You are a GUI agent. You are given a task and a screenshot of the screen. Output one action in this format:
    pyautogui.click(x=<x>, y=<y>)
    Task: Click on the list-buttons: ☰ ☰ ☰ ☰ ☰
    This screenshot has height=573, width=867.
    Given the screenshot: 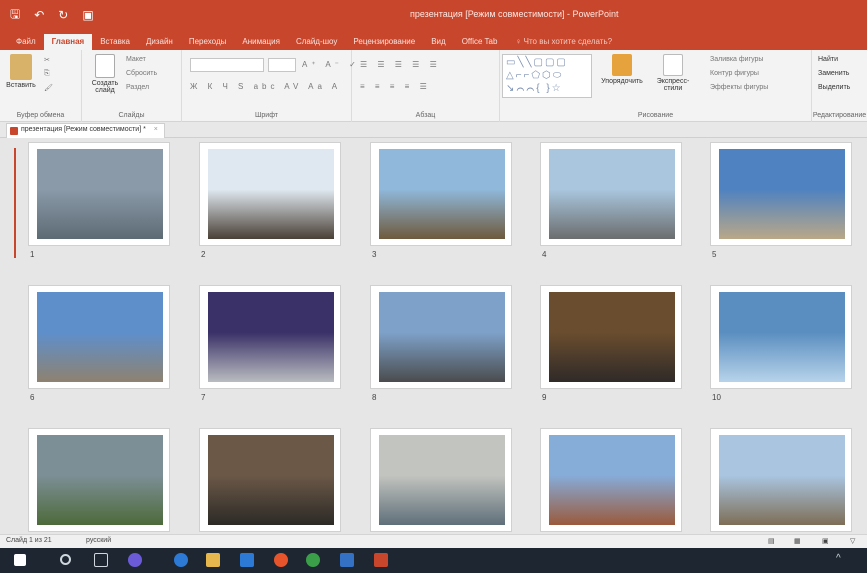 What is the action you would take?
    pyautogui.click(x=400, y=64)
    